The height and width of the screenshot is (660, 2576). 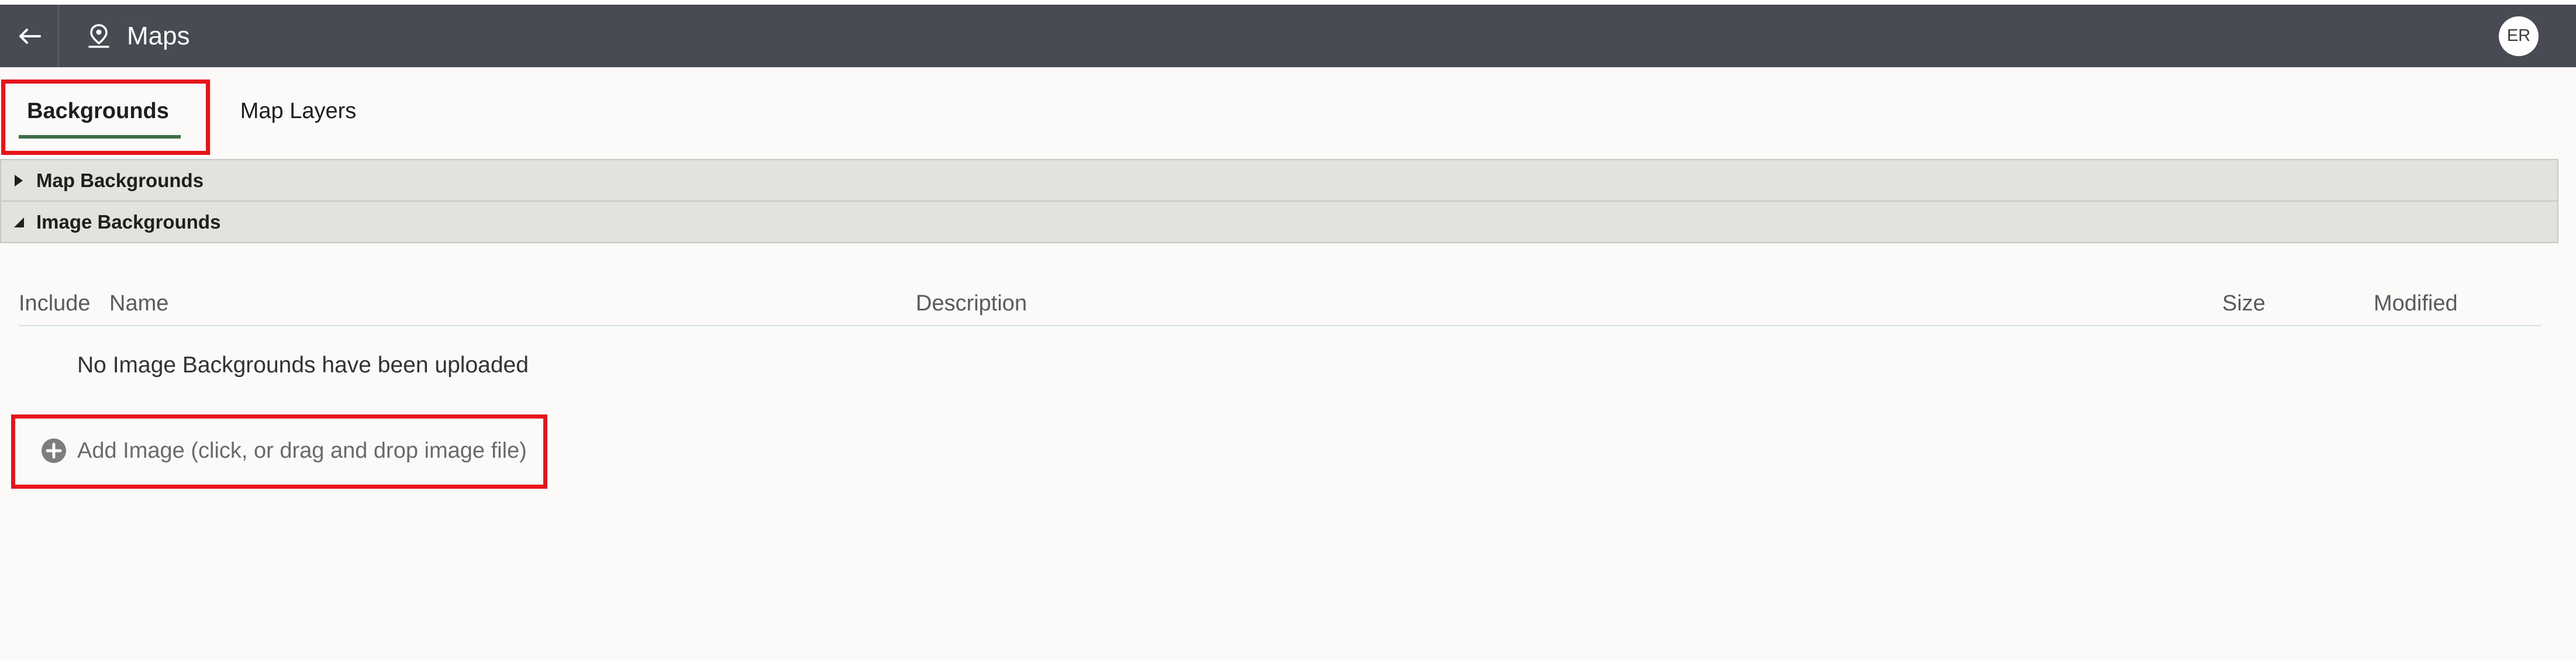 I want to click on back-arrow-icon, so click(x=30, y=36).